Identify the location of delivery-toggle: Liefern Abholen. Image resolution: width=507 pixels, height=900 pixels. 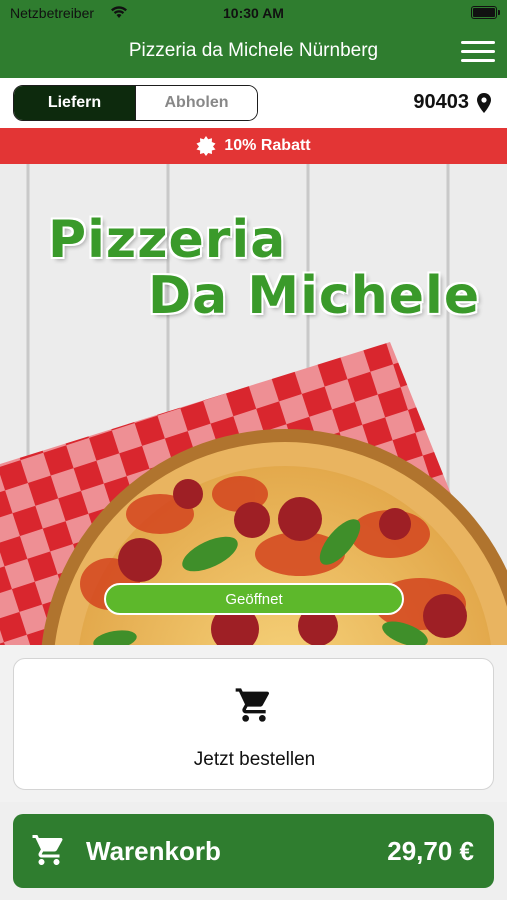
(135, 103).